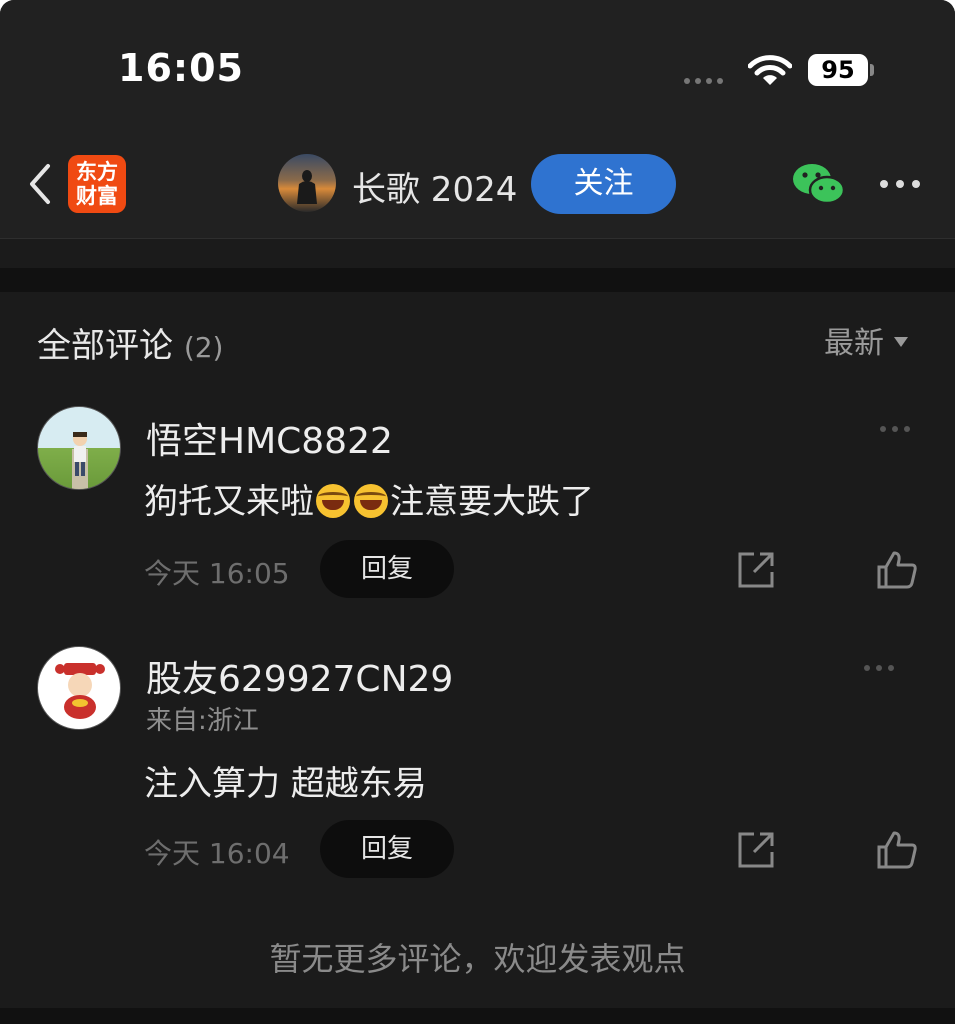 This screenshot has width=955, height=1024. I want to click on cartoon-boy-illustration, so click(80, 460).